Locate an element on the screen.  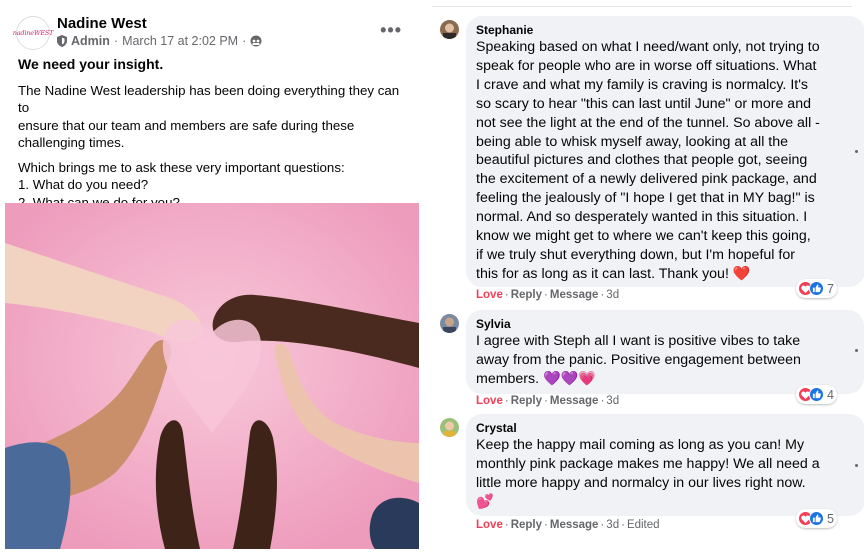
logo-text: nadineWEST is located at coordinates (33, 33).